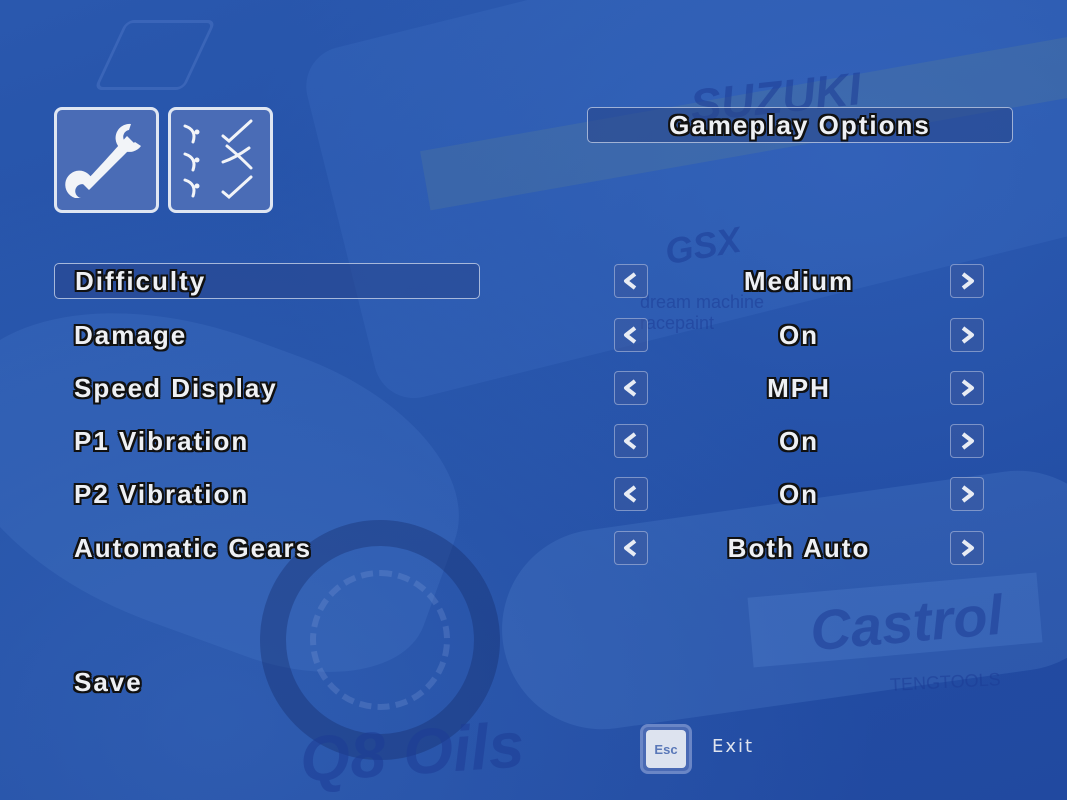 The height and width of the screenshot is (800, 1067). Describe the element at coordinates (102, 160) in the screenshot. I see `wrench-icon` at that location.